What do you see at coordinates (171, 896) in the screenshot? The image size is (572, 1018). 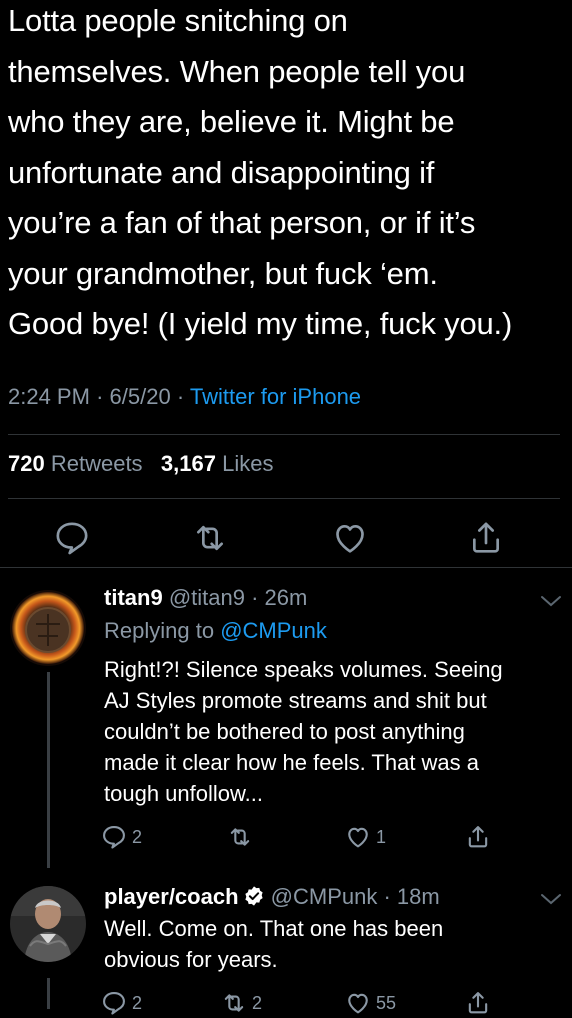 I see `display-name: player/coach` at bounding box center [171, 896].